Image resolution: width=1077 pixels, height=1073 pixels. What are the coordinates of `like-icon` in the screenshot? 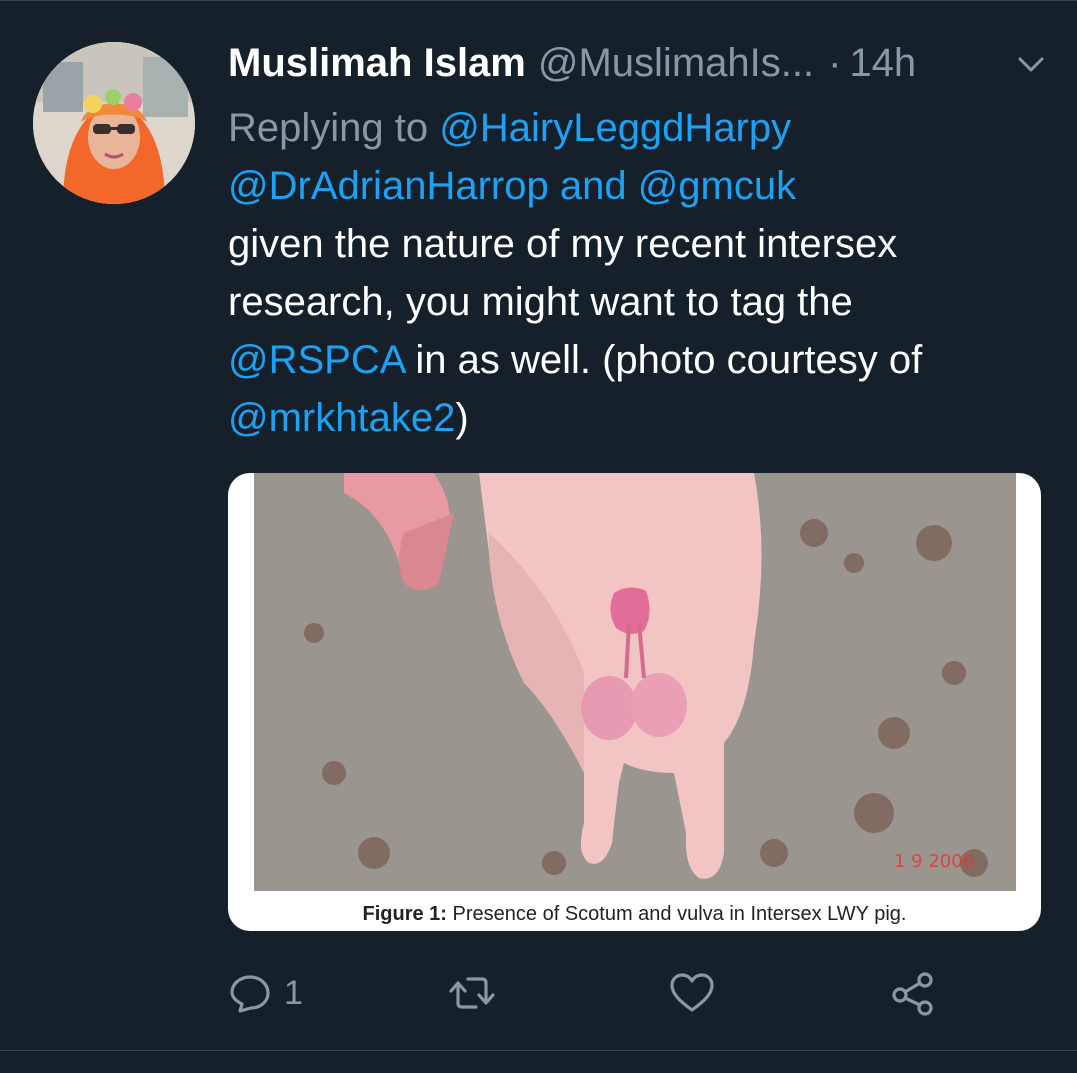 It's located at (692, 993).